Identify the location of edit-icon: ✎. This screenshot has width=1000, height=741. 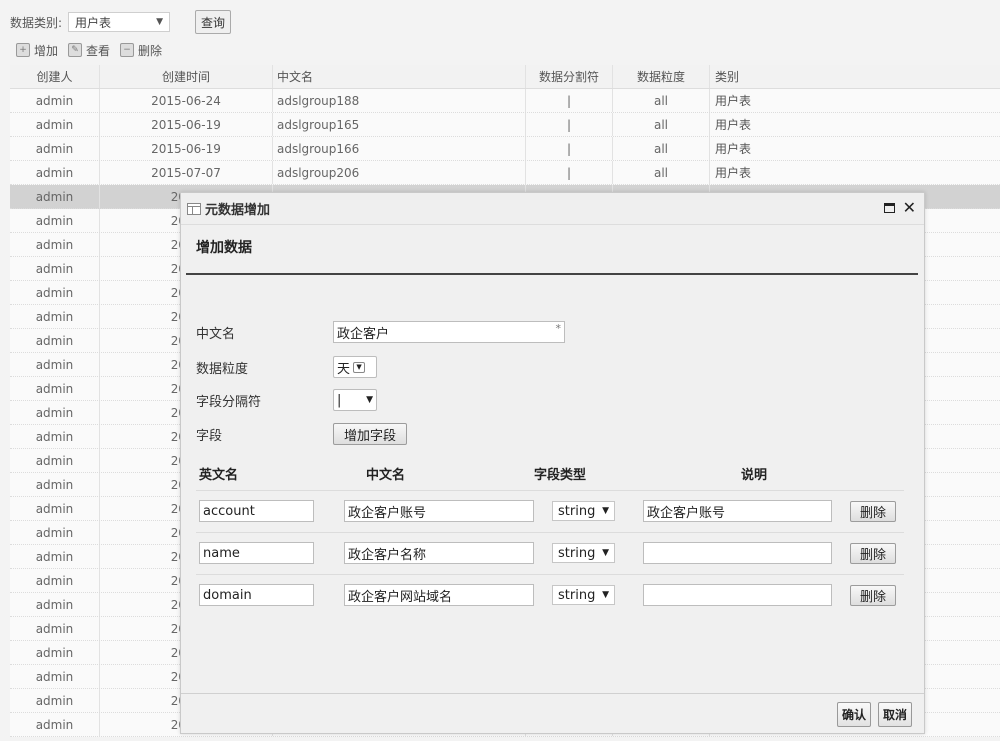
(75, 50).